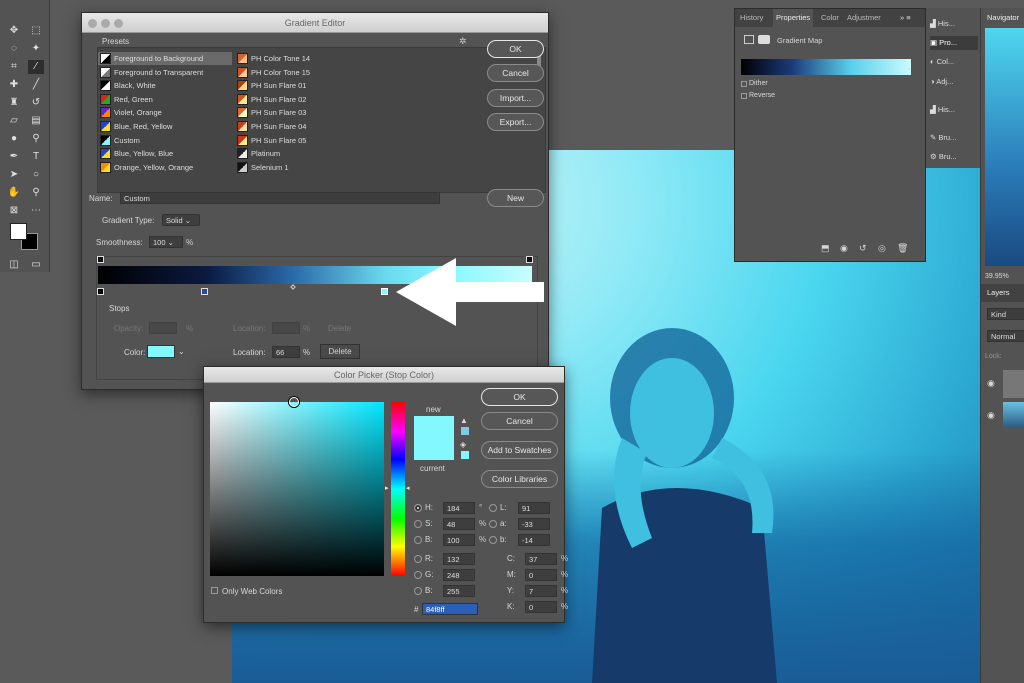 Image resolution: width=1024 pixels, height=683 pixels. I want to click on cmyk-0-input: 37, so click(541, 559).